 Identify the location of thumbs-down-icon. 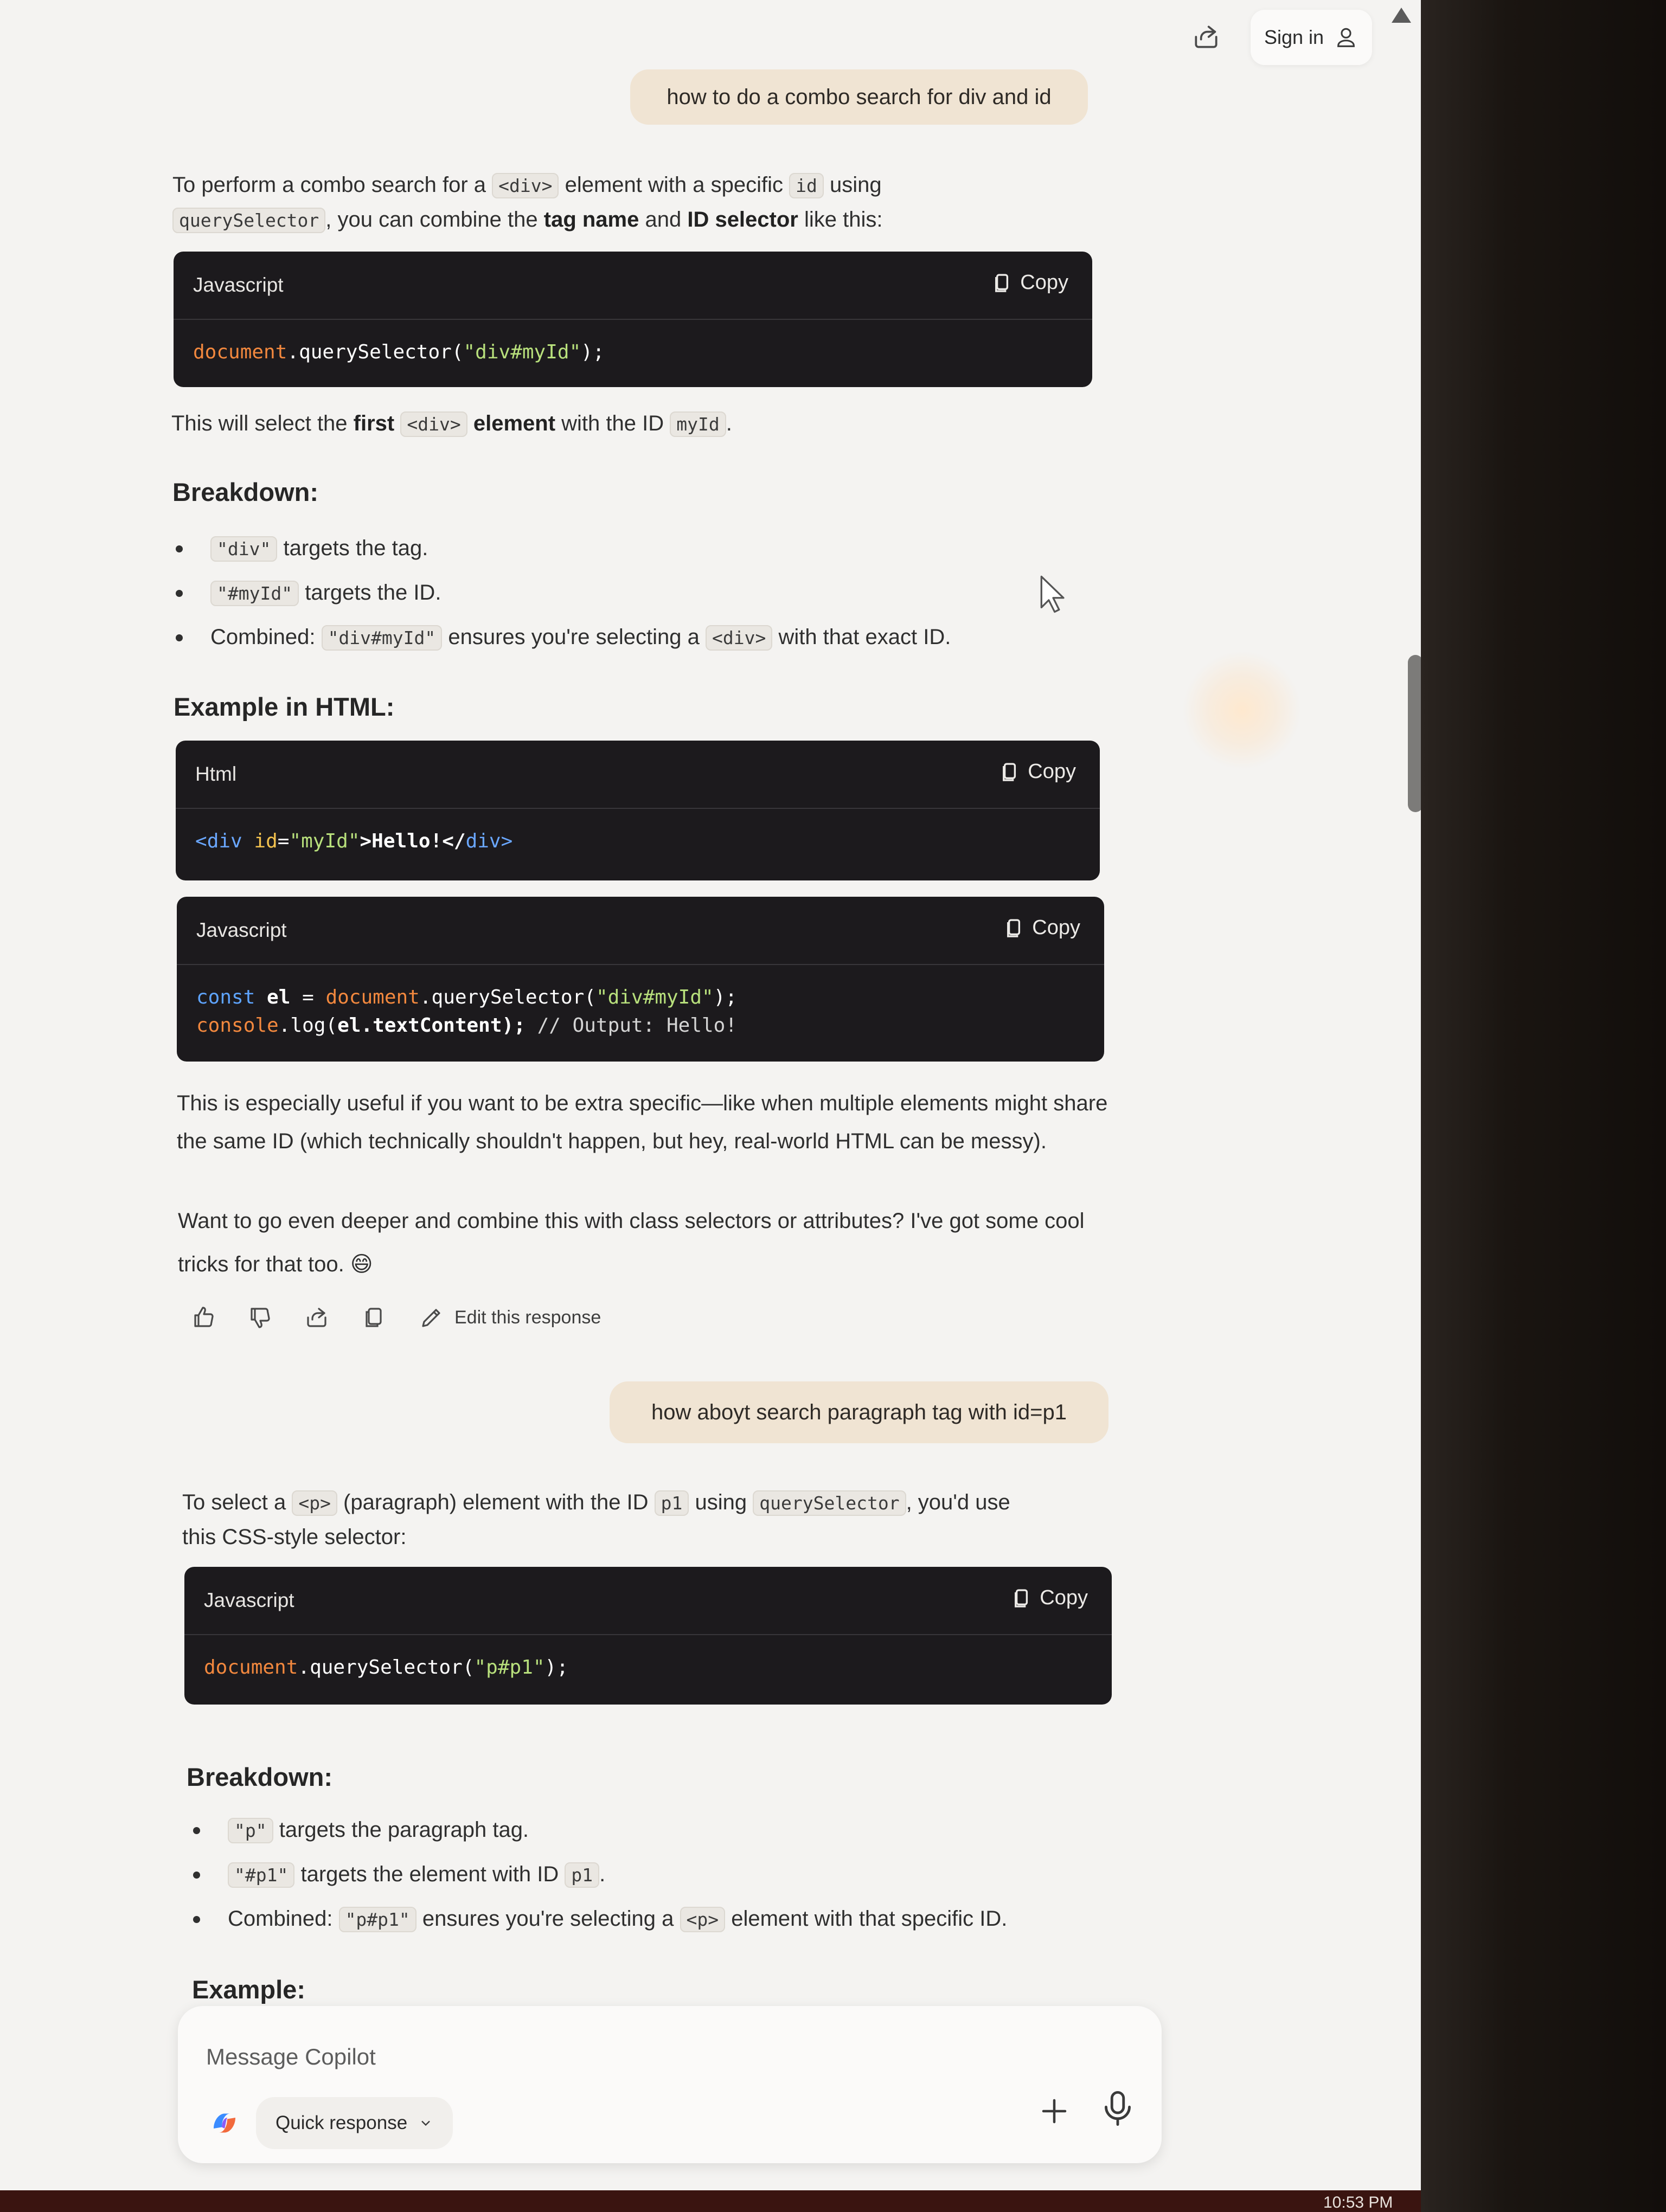
(260, 1317).